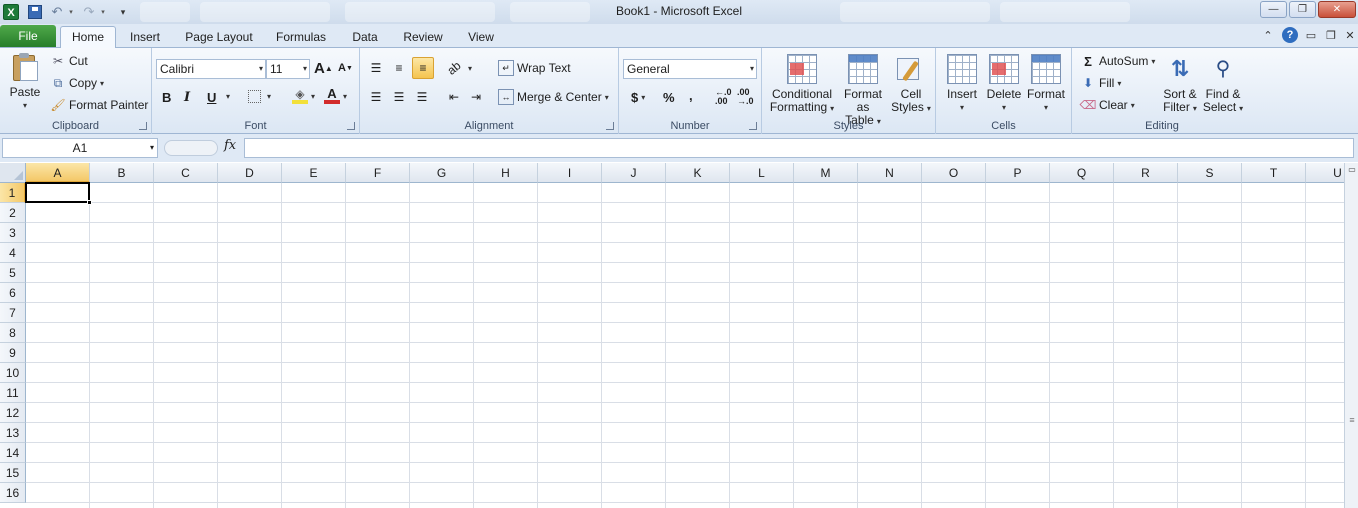 The image size is (1358, 508). I want to click on align-right-button: ☰, so click(423, 97).